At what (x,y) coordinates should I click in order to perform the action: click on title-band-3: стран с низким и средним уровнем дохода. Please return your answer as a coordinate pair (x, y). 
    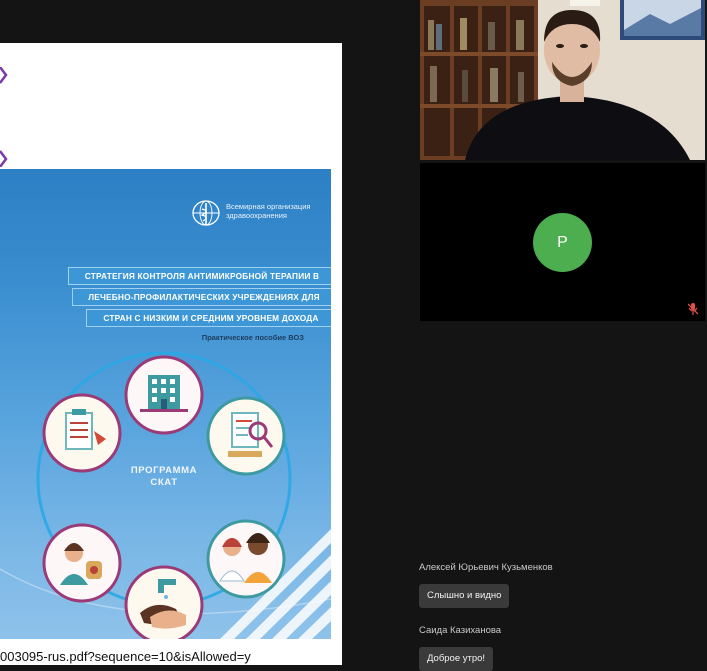
    Looking at the image, I should click on (208, 318).